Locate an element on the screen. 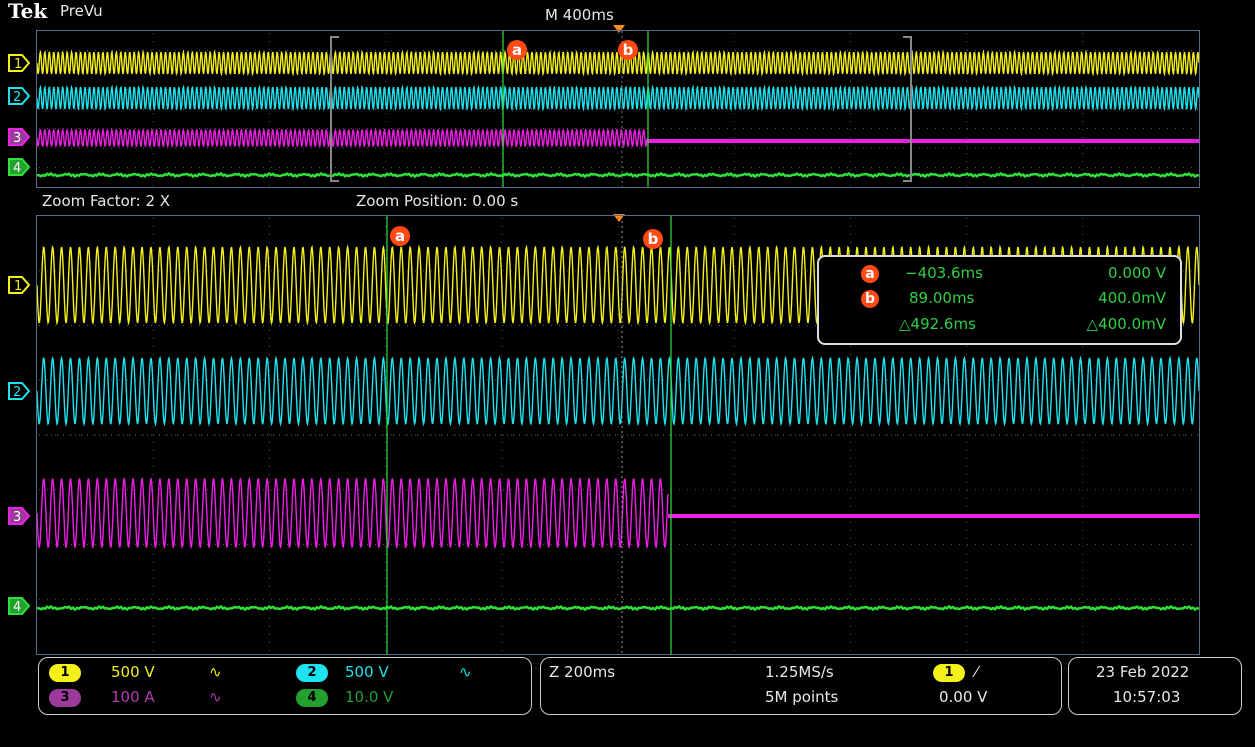 This screenshot has width=1255, height=747. overview-channel-3-marker: 3 is located at coordinates (19, 137).